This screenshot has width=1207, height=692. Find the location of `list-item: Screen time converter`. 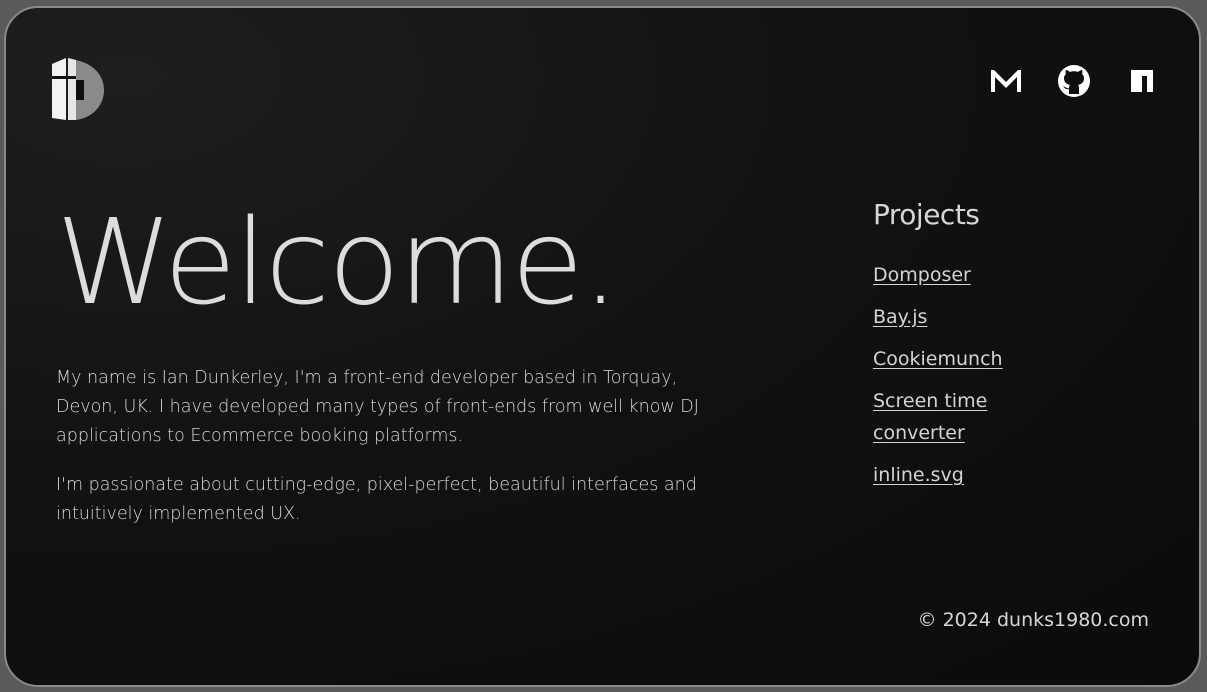

list-item: Screen time converter is located at coordinates (963, 417).